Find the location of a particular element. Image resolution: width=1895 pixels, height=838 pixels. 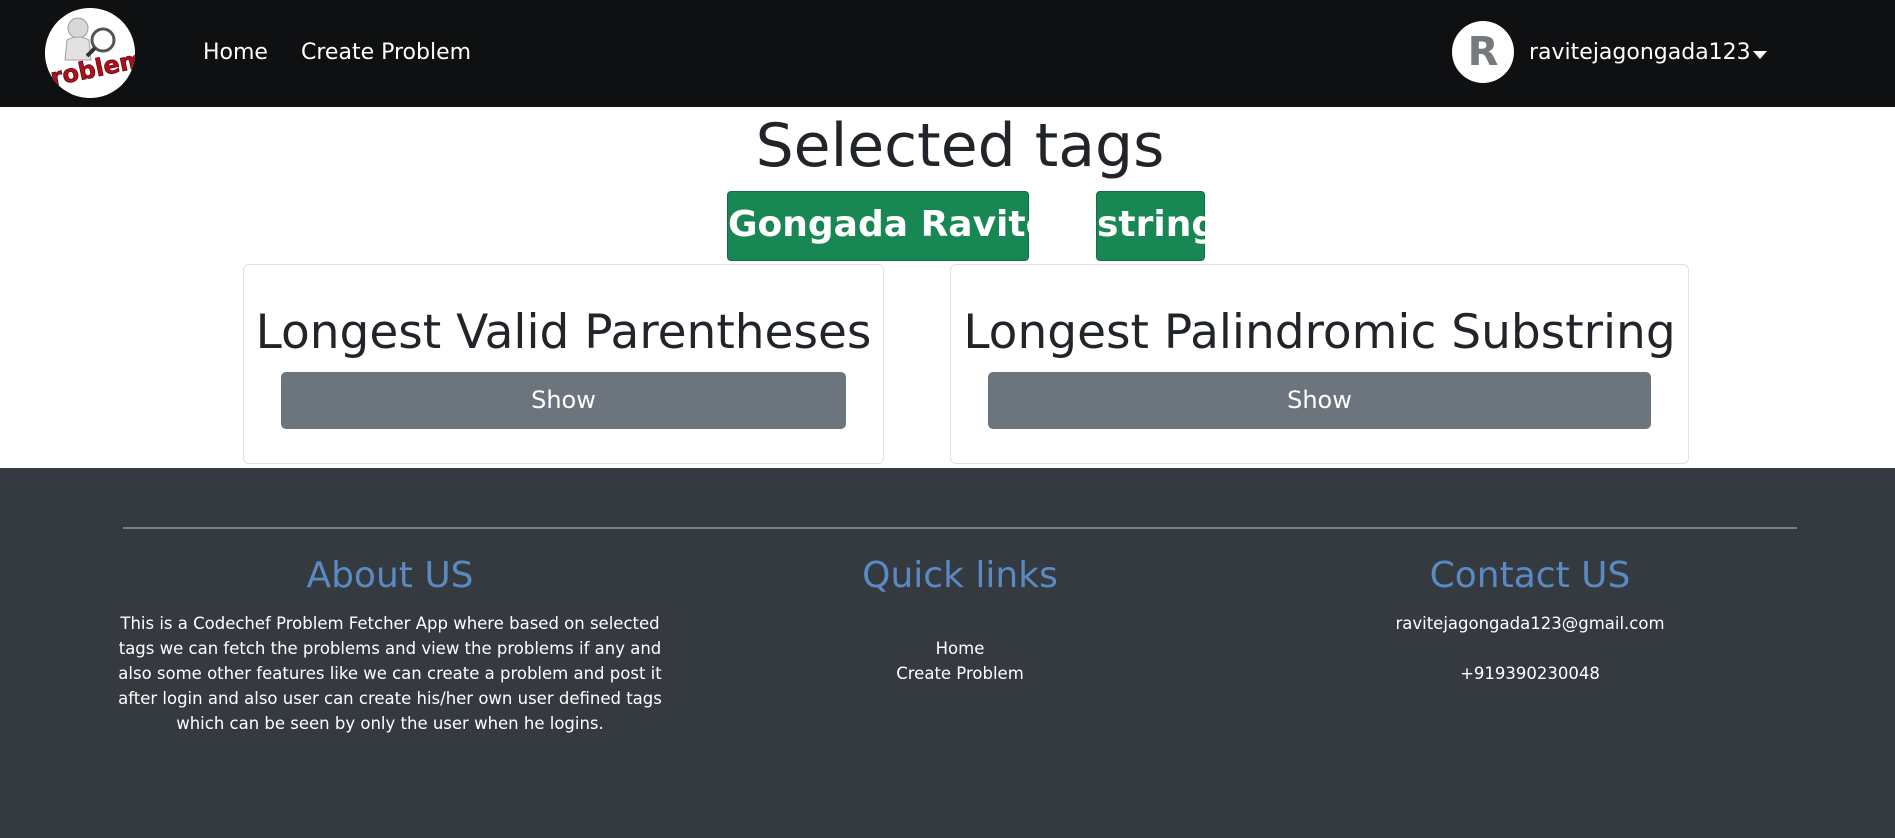

logo-graphic: Problem is located at coordinates (90, 53).